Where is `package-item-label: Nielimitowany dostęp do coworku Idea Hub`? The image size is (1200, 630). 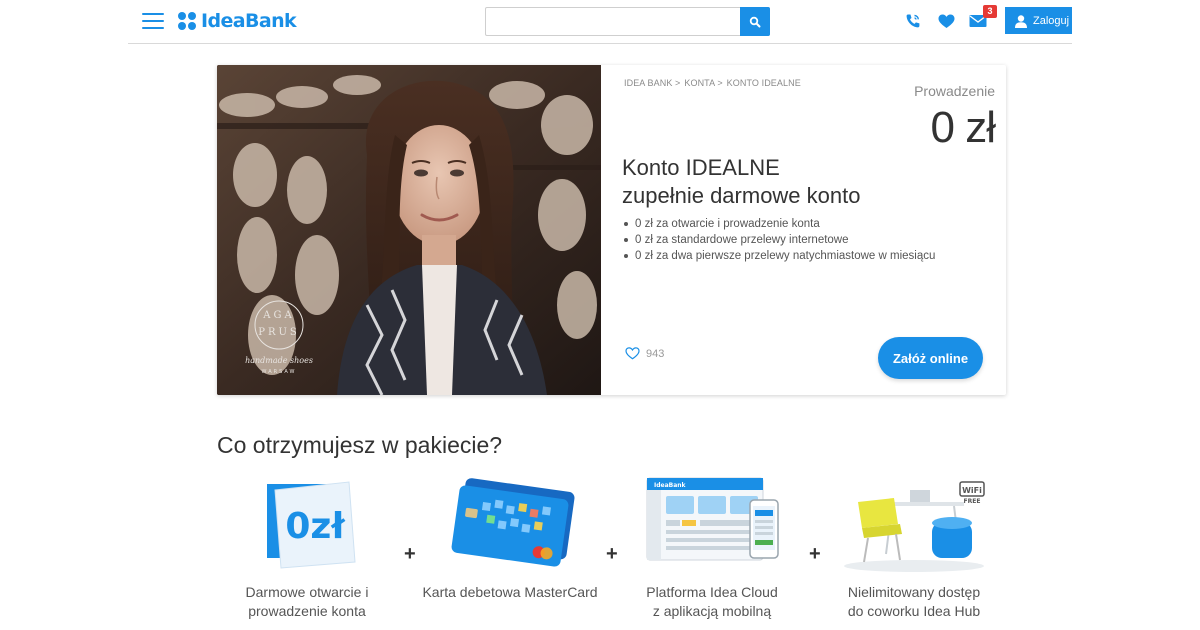
package-item-label: Nielimitowany dostęp do coworku Idea Hub is located at coordinates (914, 602).